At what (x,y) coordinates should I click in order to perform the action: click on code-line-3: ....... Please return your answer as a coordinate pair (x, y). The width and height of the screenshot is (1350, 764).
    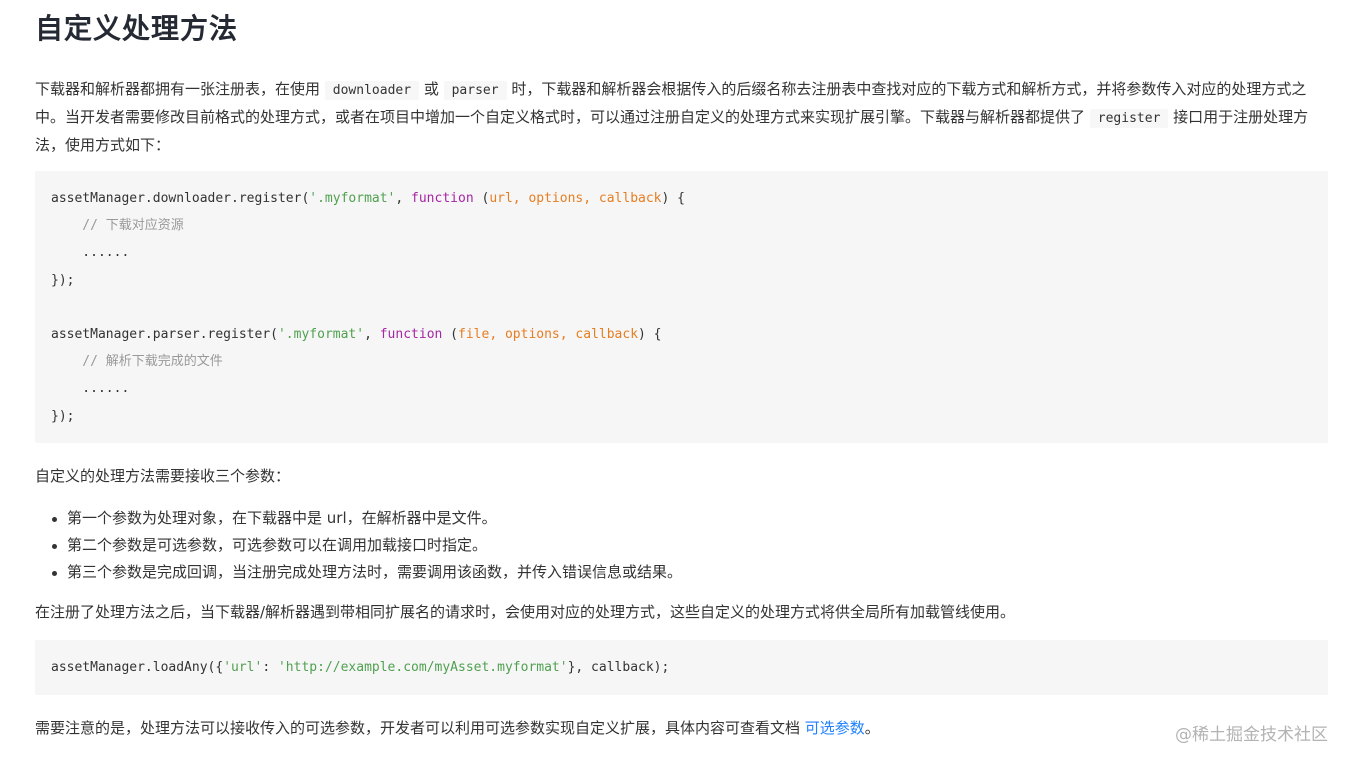
    Looking at the image, I should click on (90, 253).